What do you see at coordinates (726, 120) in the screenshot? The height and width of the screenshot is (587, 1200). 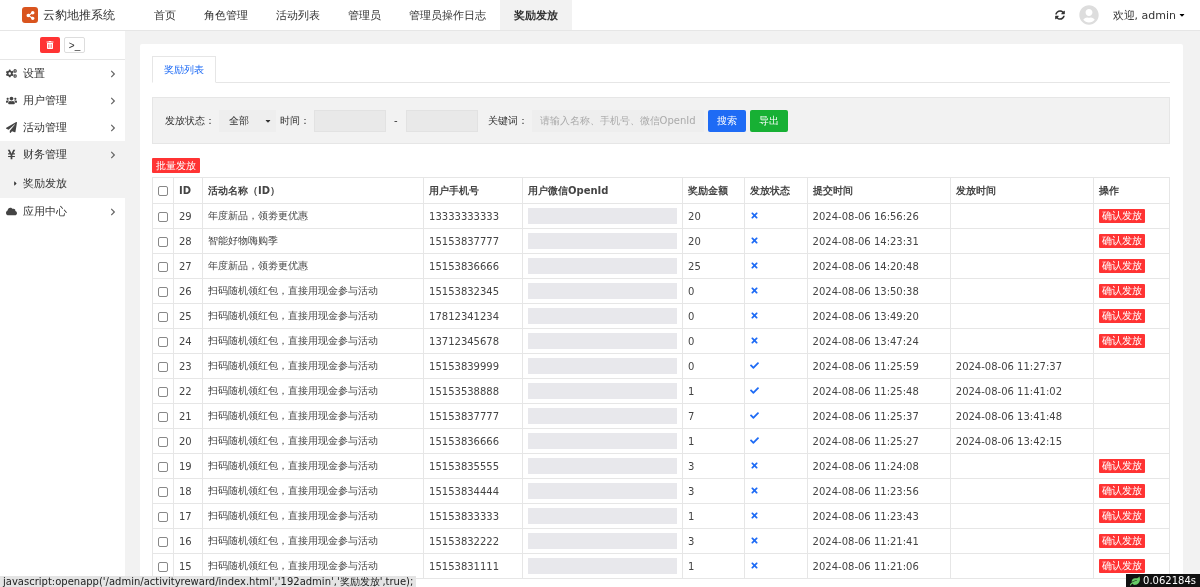 I see `search-button: 搜索` at bounding box center [726, 120].